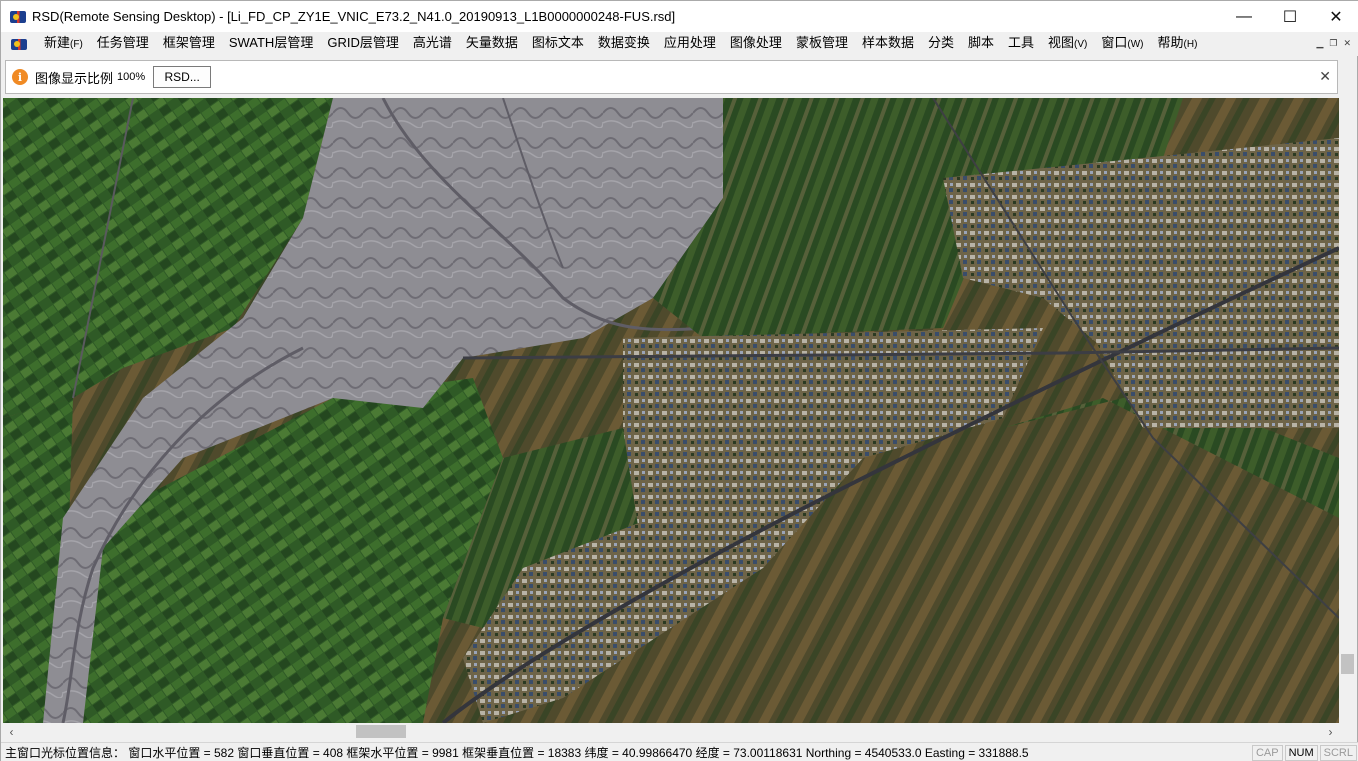 The width and height of the screenshot is (1358, 761). What do you see at coordinates (1338, 753) in the screenshot?
I see `indicator-scrl: SCRL` at bounding box center [1338, 753].